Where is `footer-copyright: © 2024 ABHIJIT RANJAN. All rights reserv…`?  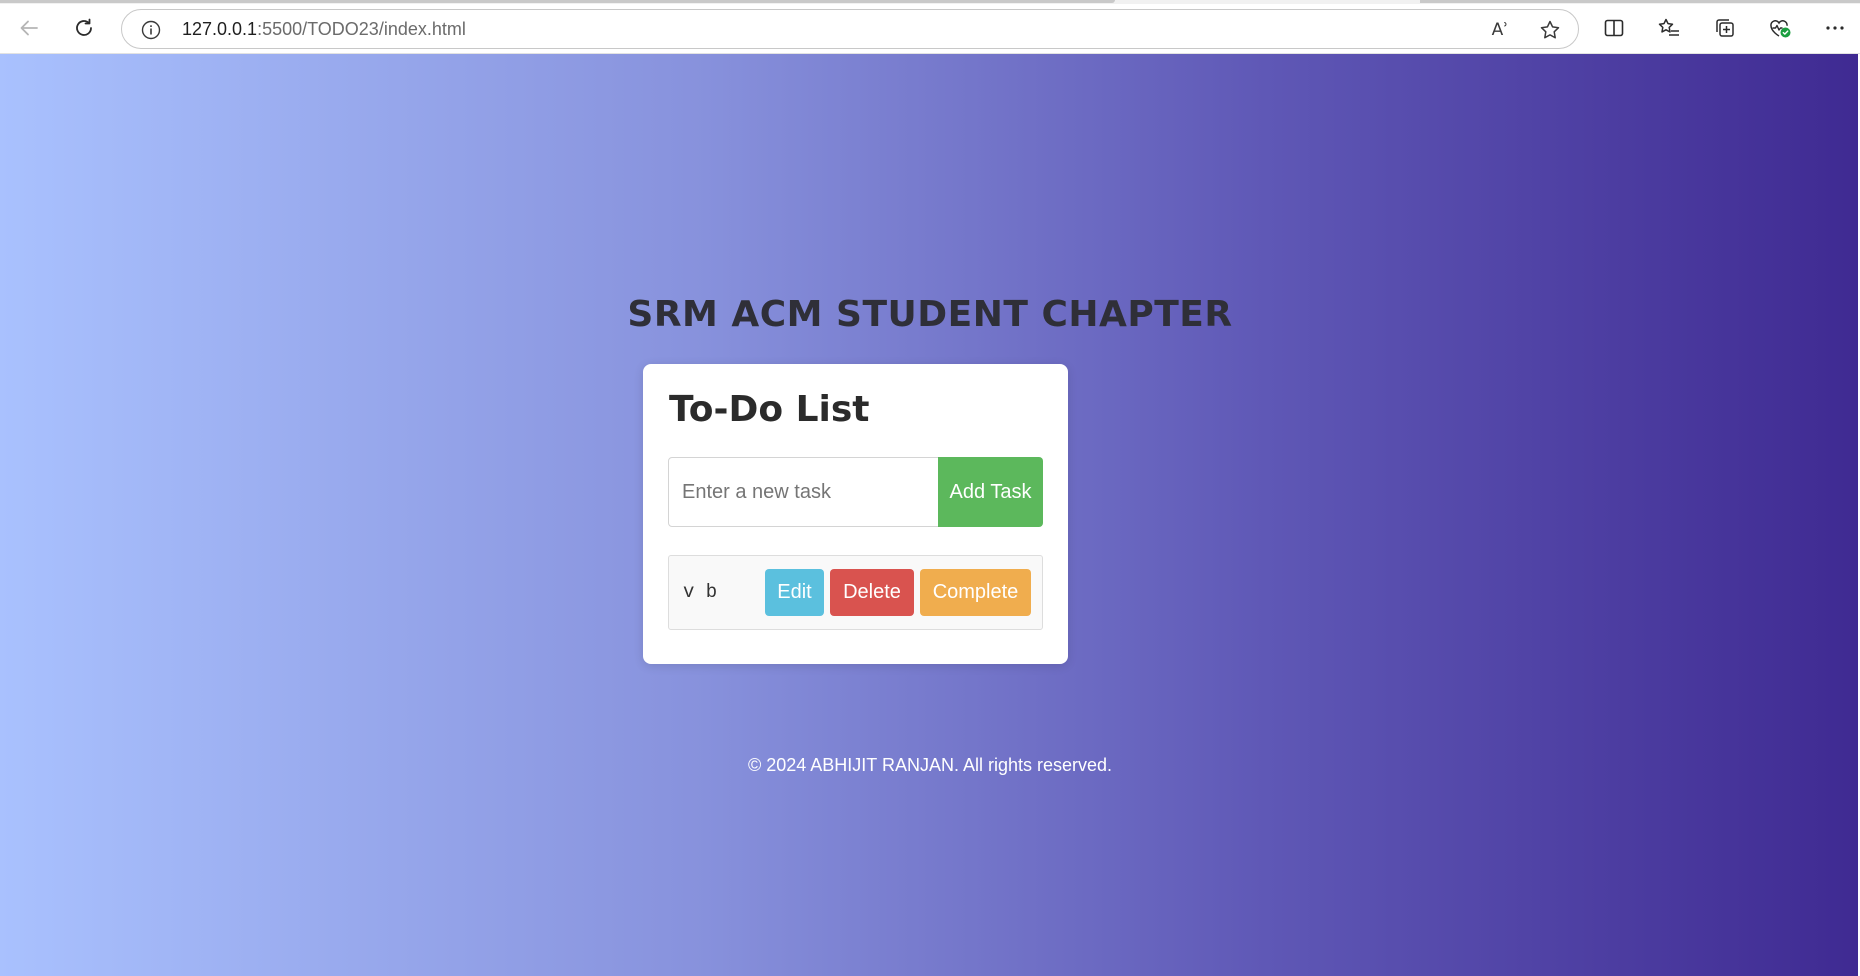 footer-copyright: © 2024 ABHIJIT RANJAN. All rights reserv… is located at coordinates (930, 765).